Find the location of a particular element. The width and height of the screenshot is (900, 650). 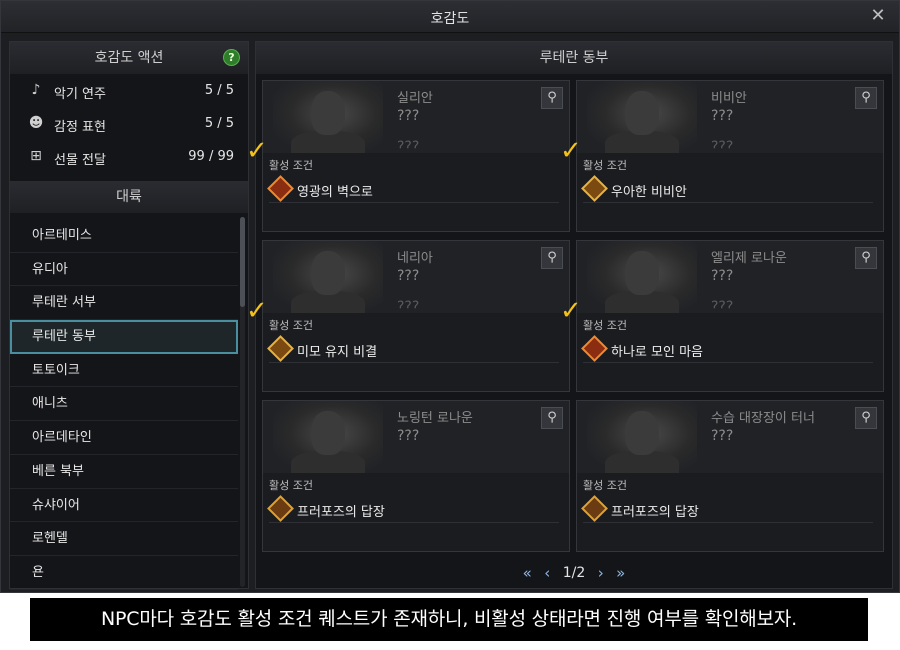

npc-card: 실리안 ??? ??? ⚲ 활성 조건 영광의 벽으로 is located at coordinates (416, 156).